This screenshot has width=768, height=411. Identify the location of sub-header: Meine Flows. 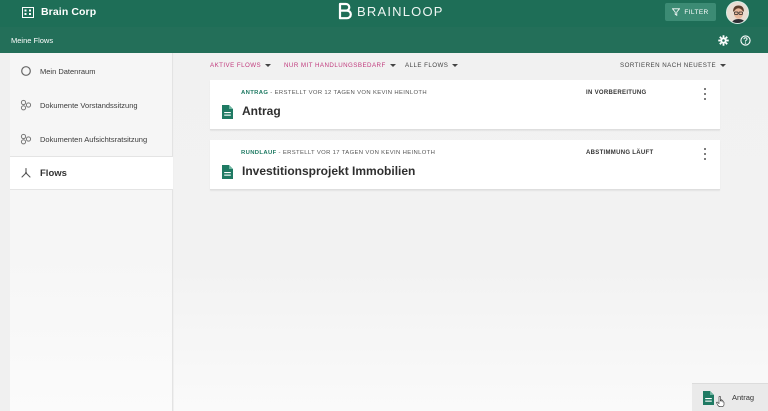
(384, 40).